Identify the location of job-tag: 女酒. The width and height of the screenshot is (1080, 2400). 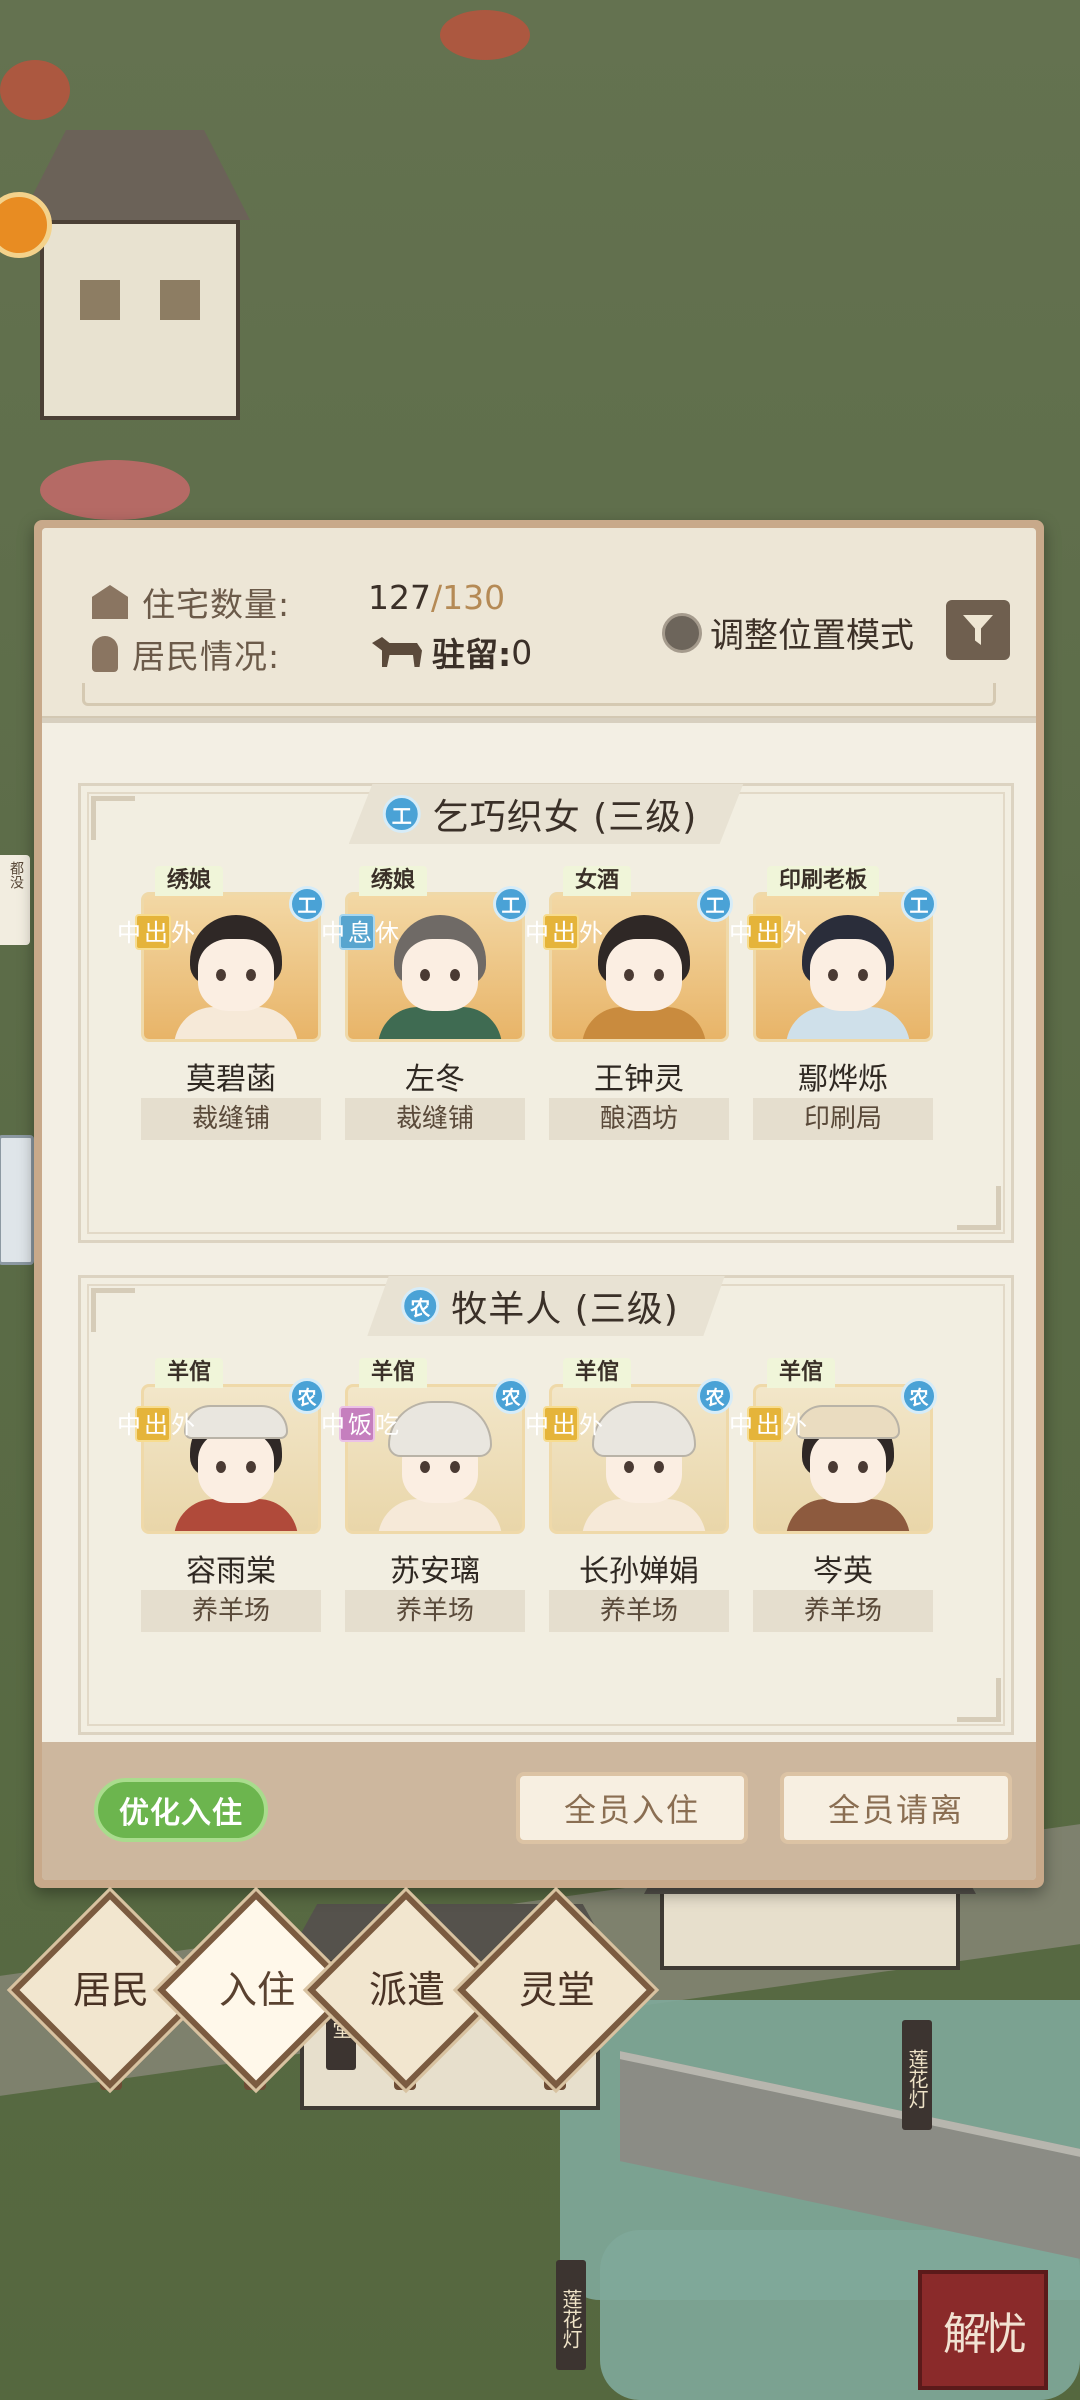
(597, 881).